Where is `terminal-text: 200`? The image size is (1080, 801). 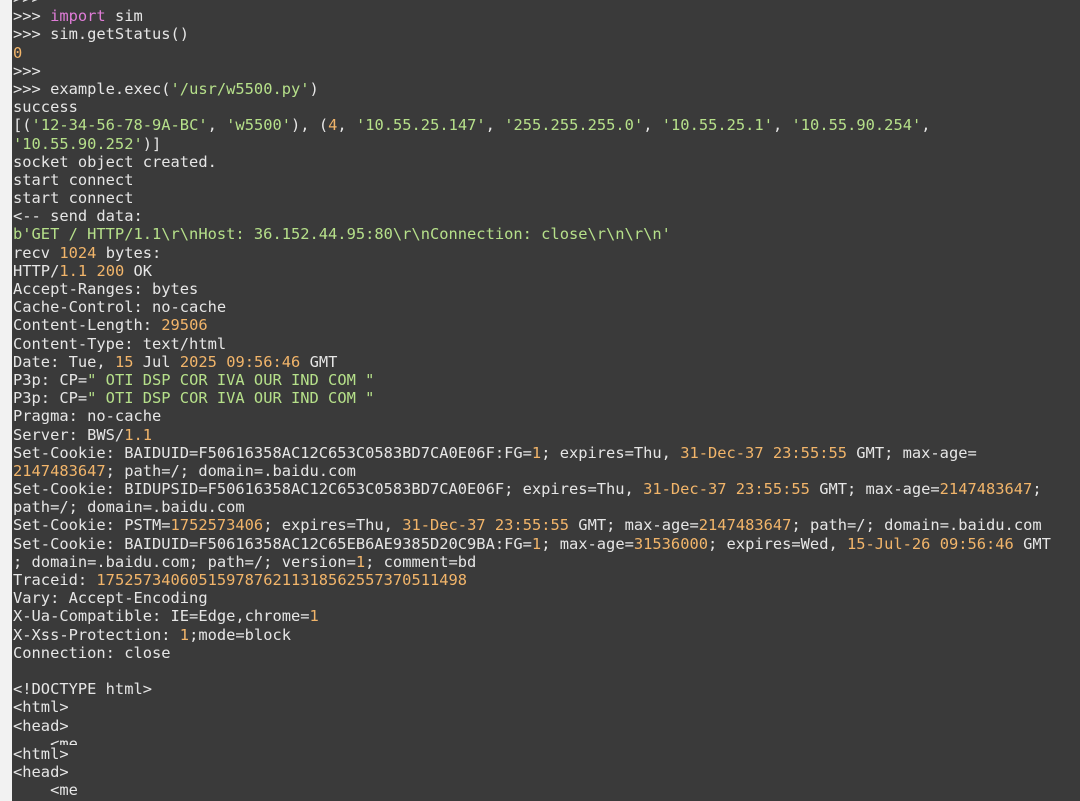 terminal-text: 200 is located at coordinates (110, 270).